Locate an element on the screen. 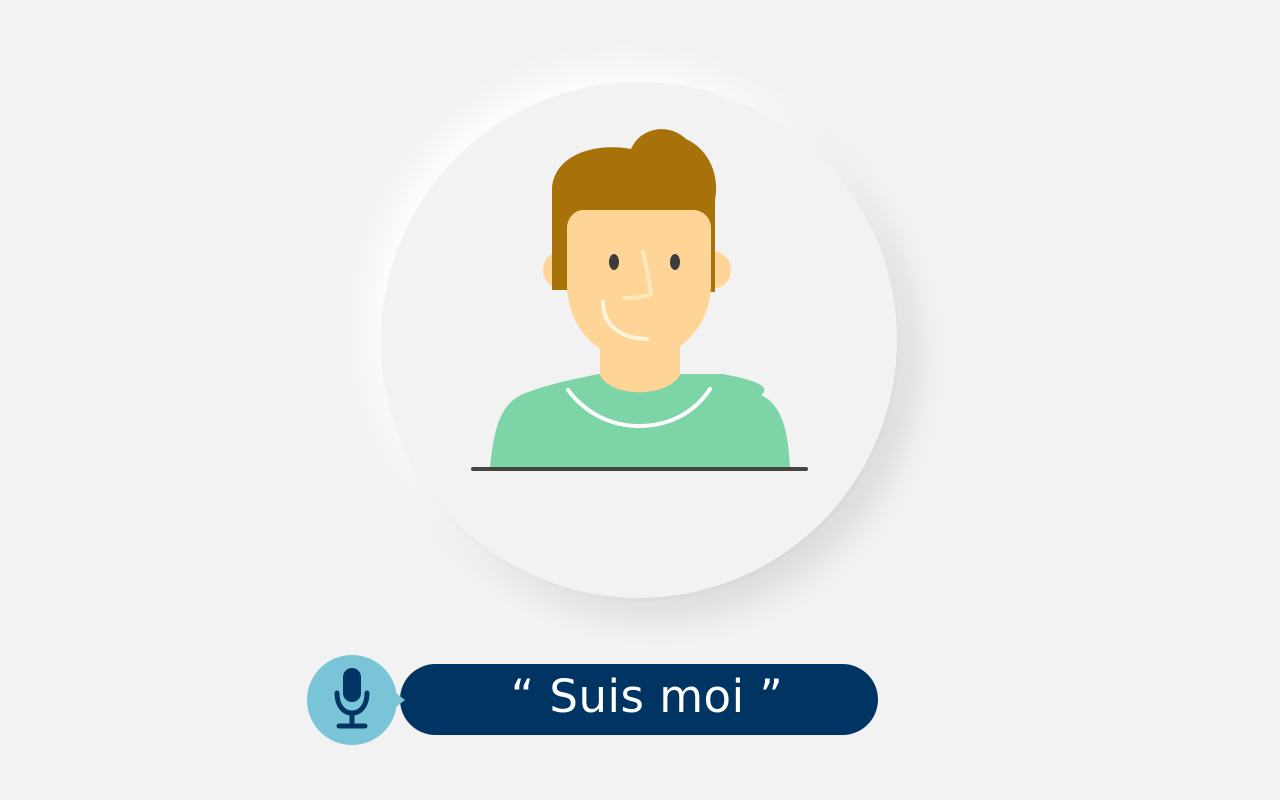  microphone-badge is located at coordinates (356, 700).